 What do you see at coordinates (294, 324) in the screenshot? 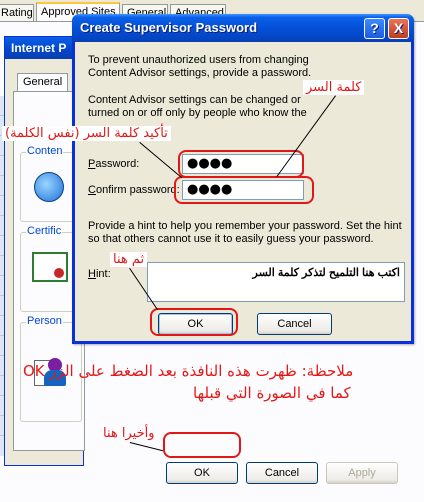
I see `dialog-cancel-button: Cancel` at bounding box center [294, 324].